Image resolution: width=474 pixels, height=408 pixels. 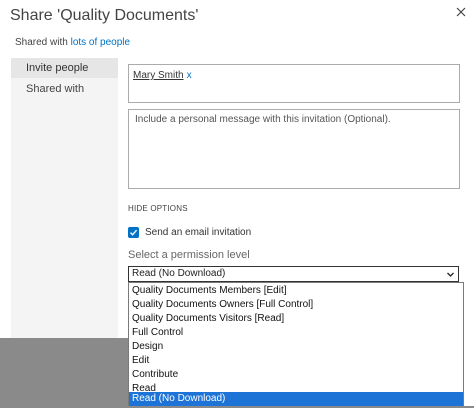 What do you see at coordinates (294, 83) in the screenshot?
I see `people-picker-input: Mary Smith x` at bounding box center [294, 83].